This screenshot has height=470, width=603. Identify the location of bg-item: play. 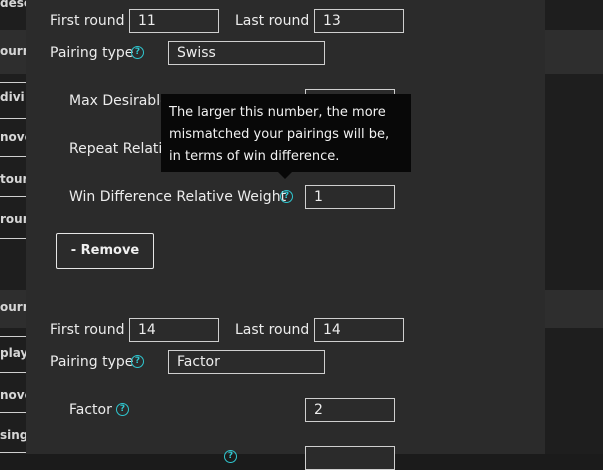
(14, 353).